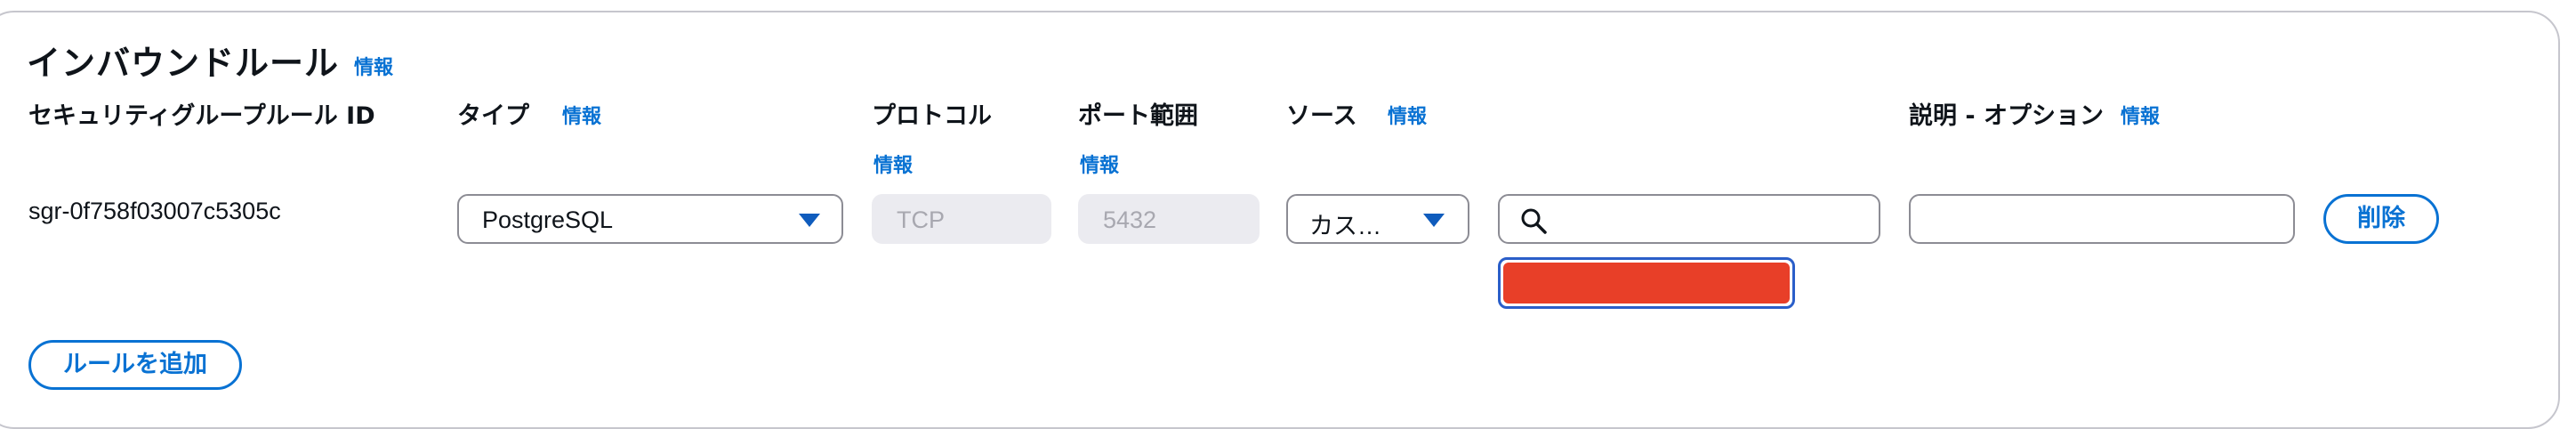 Image resolution: width=2576 pixels, height=429 pixels. I want to click on description-input, so click(2102, 219).